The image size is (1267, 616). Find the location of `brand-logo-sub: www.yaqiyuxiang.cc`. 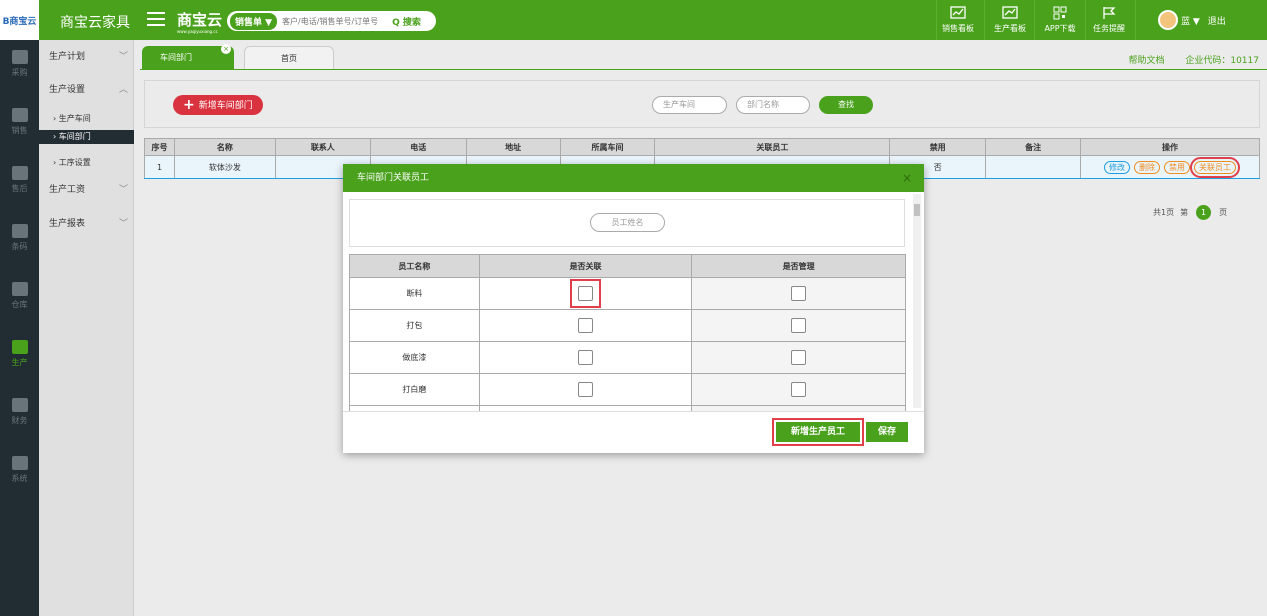

brand-logo-sub: www.yaqiyuxiang.cc is located at coordinates (197, 31).